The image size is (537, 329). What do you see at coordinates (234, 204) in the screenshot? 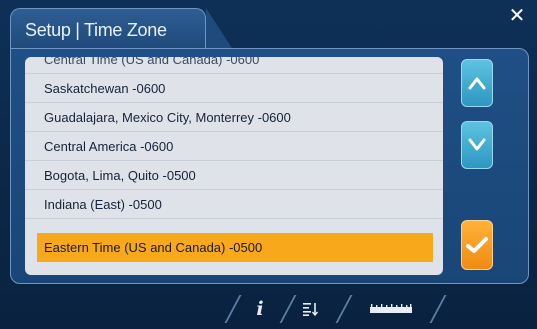
I see `timezone-item: Indiana (East) -0500` at bounding box center [234, 204].